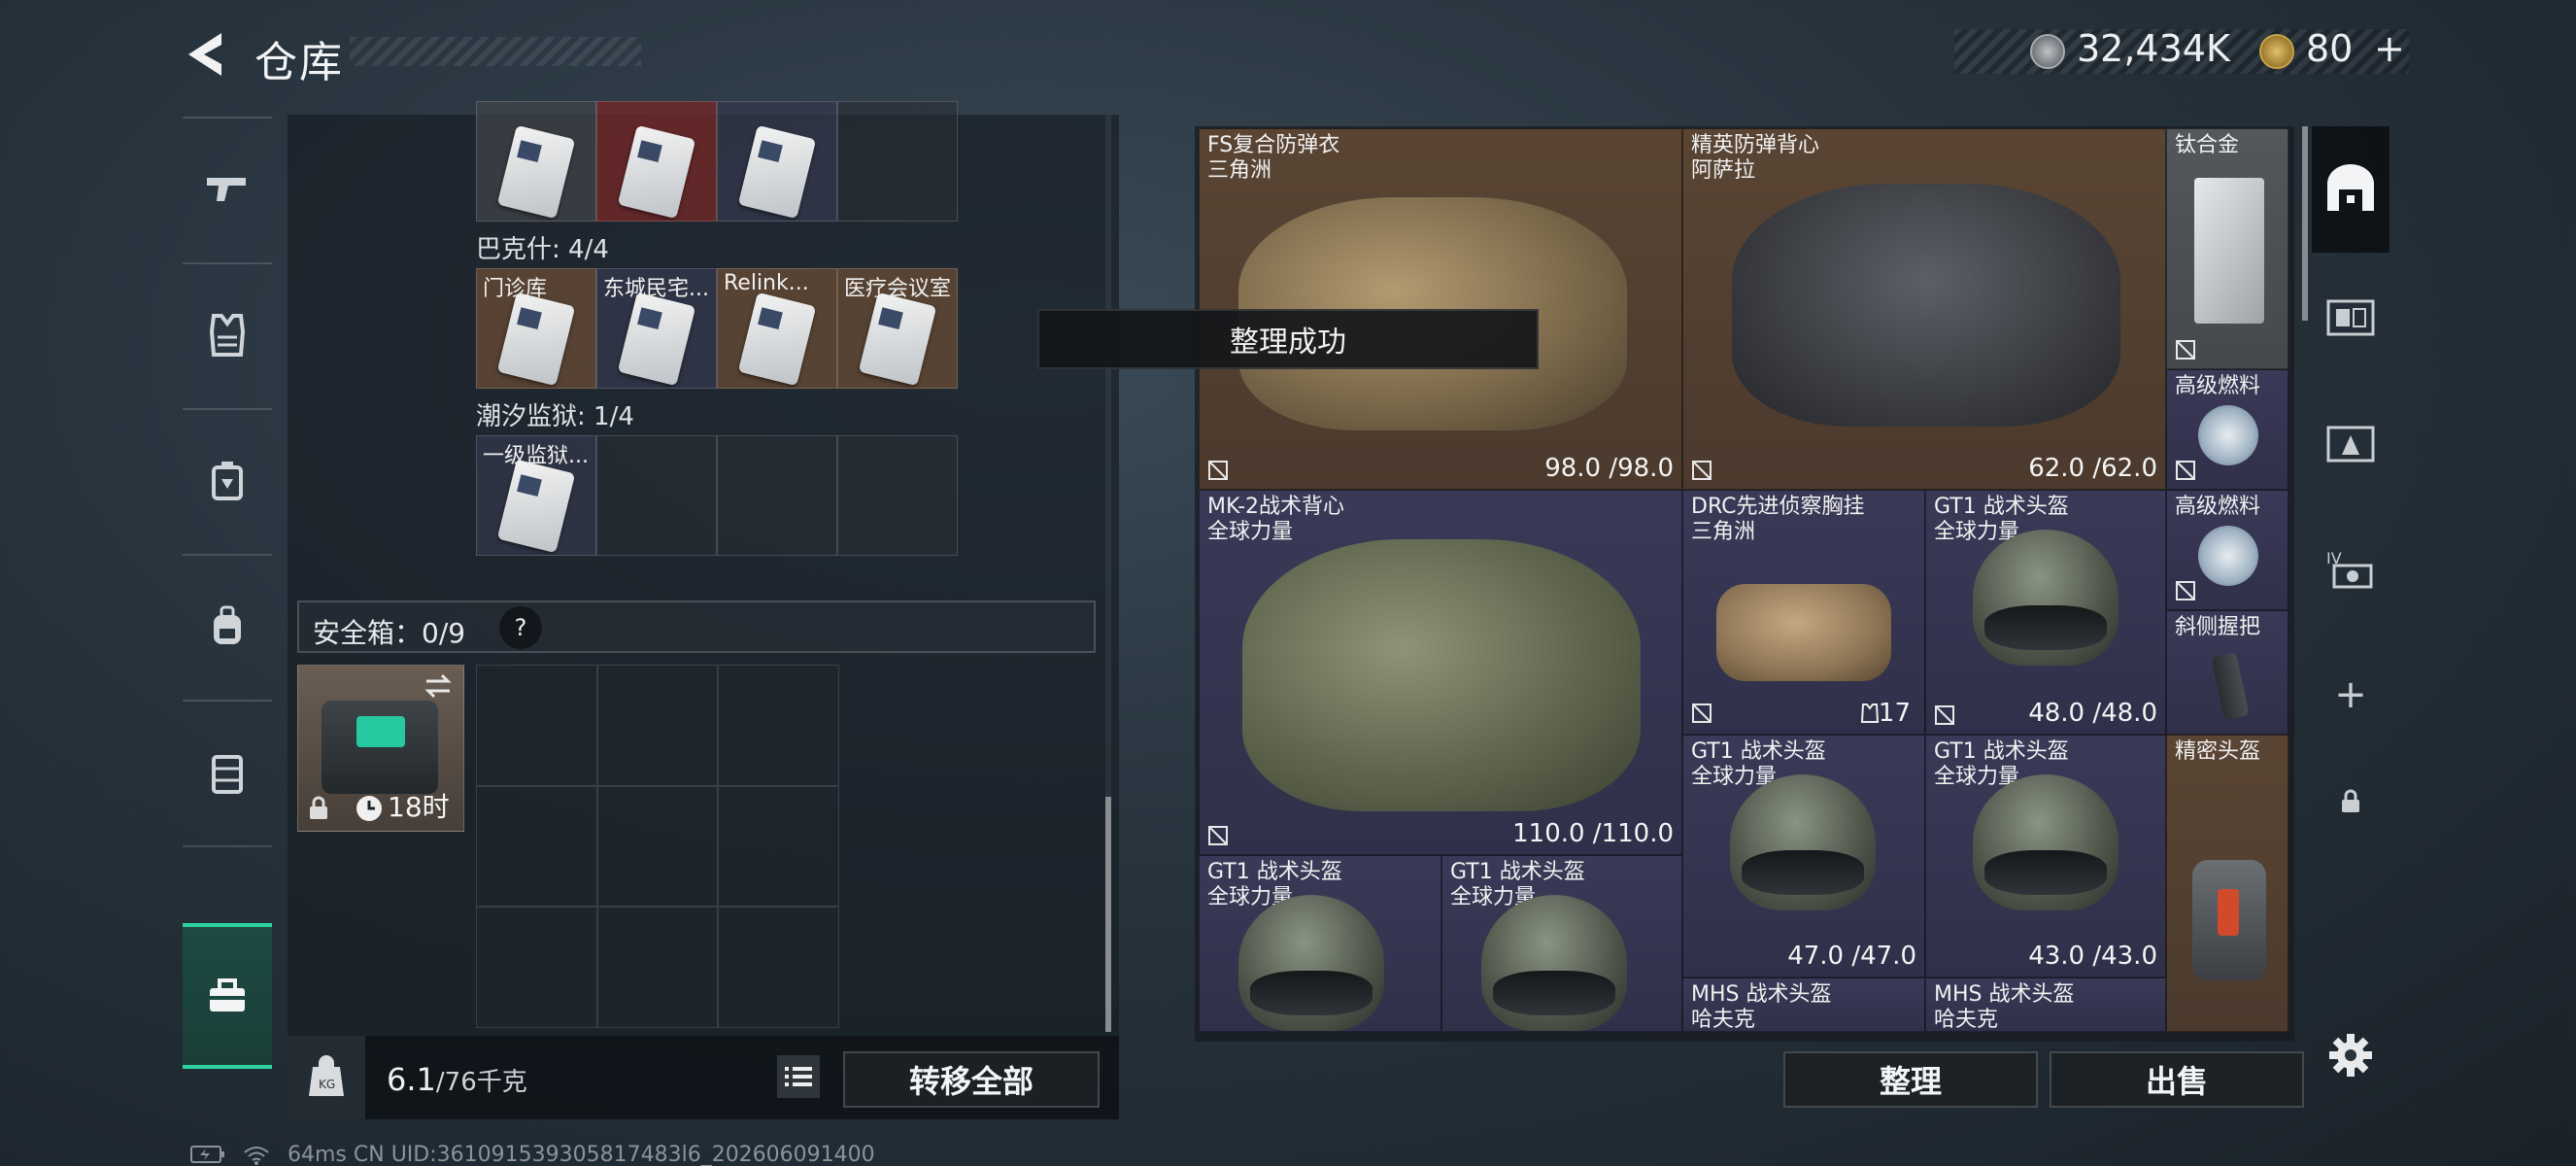  Describe the element at coordinates (1924, 309) in the screenshot. I see `storage-item-elite-vest: 精英防弹背心 阿萨拉 62.0 /62.0` at that location.